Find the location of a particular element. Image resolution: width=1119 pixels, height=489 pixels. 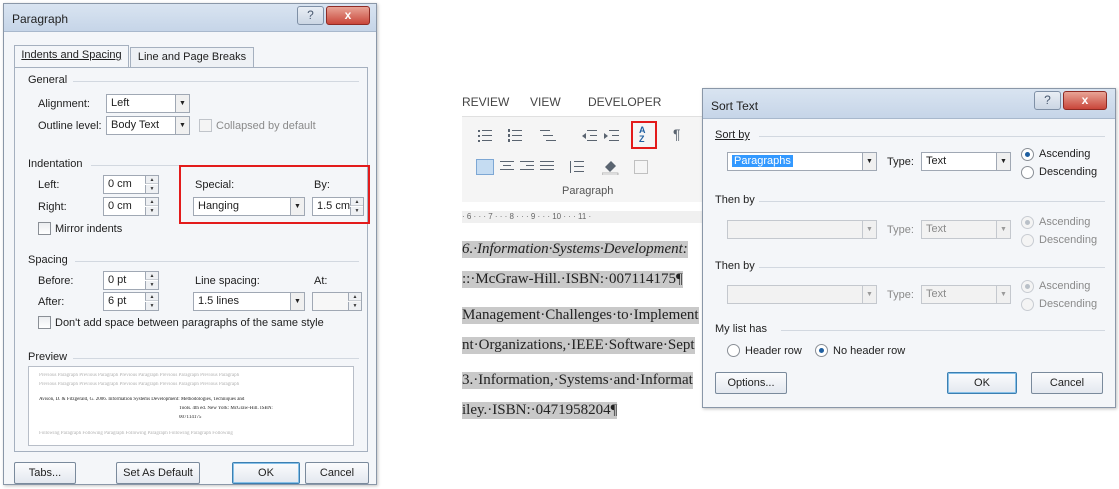

ribbon-tab-view: VIEW is located at coordinates (545, 102).